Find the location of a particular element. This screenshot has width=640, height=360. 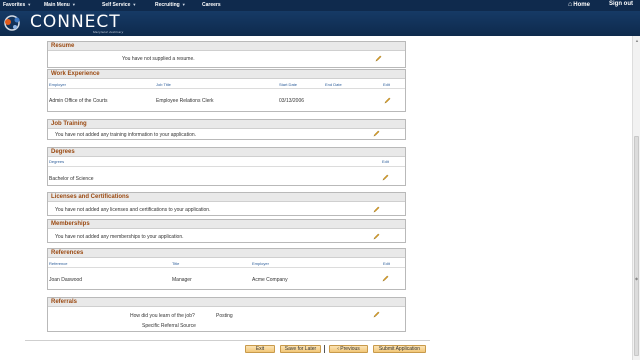

footer-divider is located at coordinates (227, 340).